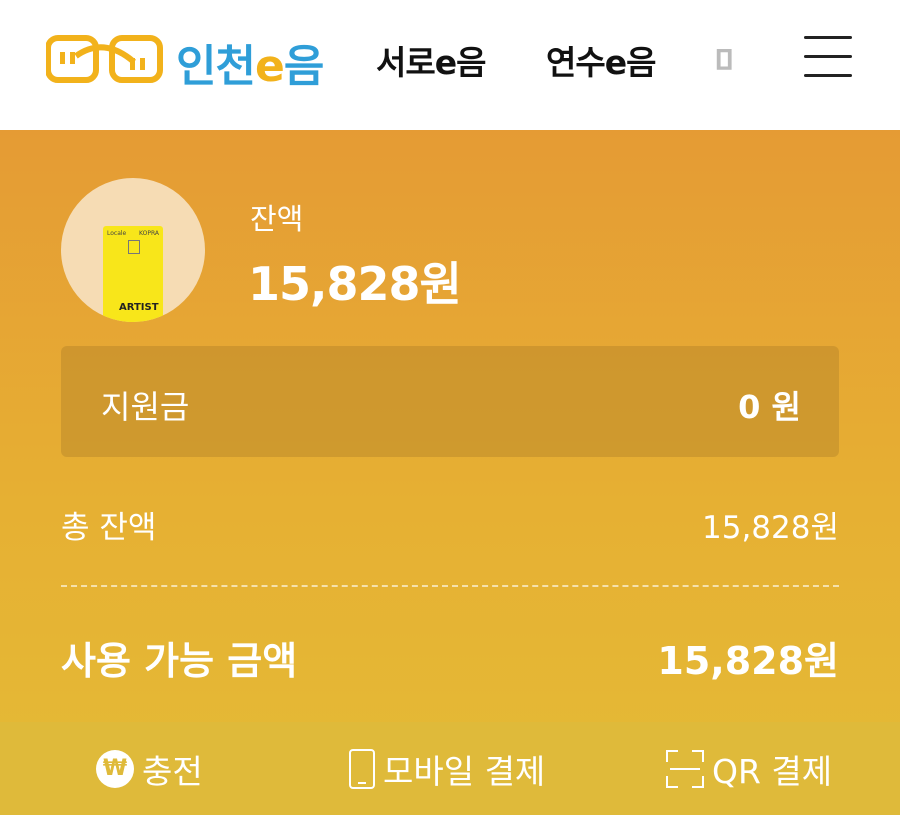  Describe the element at coordinates (172, 771) in the screenshot. I see `charge-label: 충전` at that location.